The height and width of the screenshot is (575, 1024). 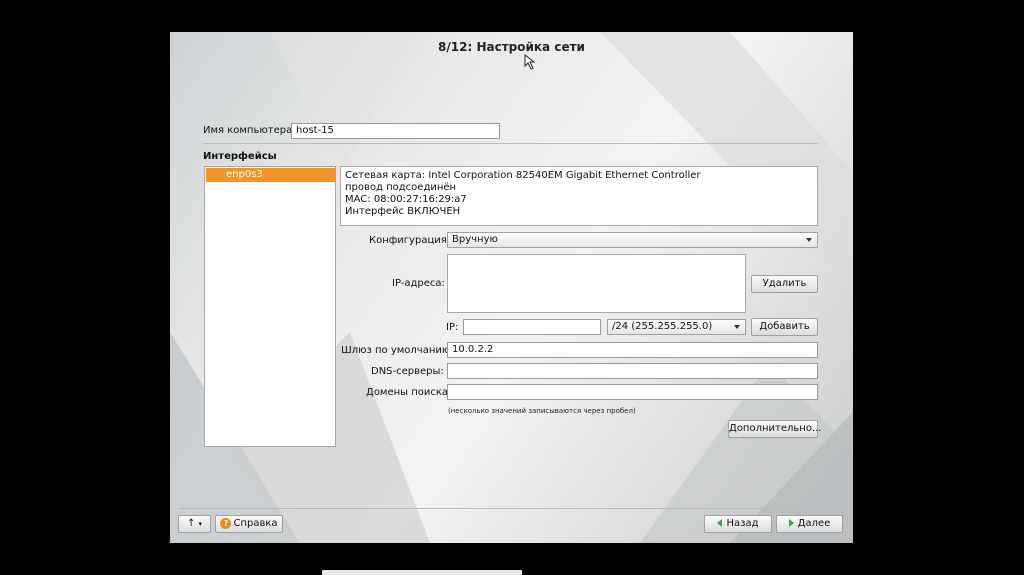 What do you see at coordinates (632, 350) in the screenshot?
I see `gateway-input: 10.0.2.2` at bounding box center [632, 350].